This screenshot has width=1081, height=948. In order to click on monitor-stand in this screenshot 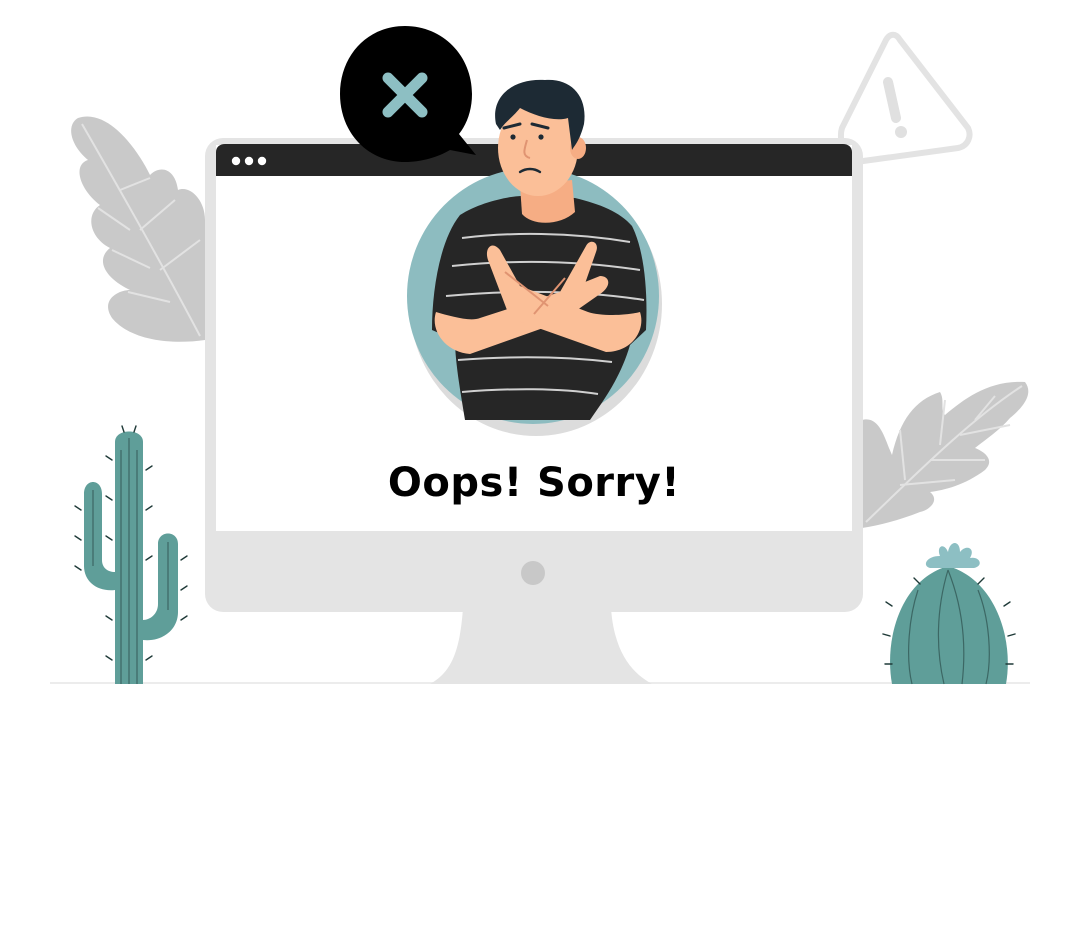, I will do `click(541, 646)`.